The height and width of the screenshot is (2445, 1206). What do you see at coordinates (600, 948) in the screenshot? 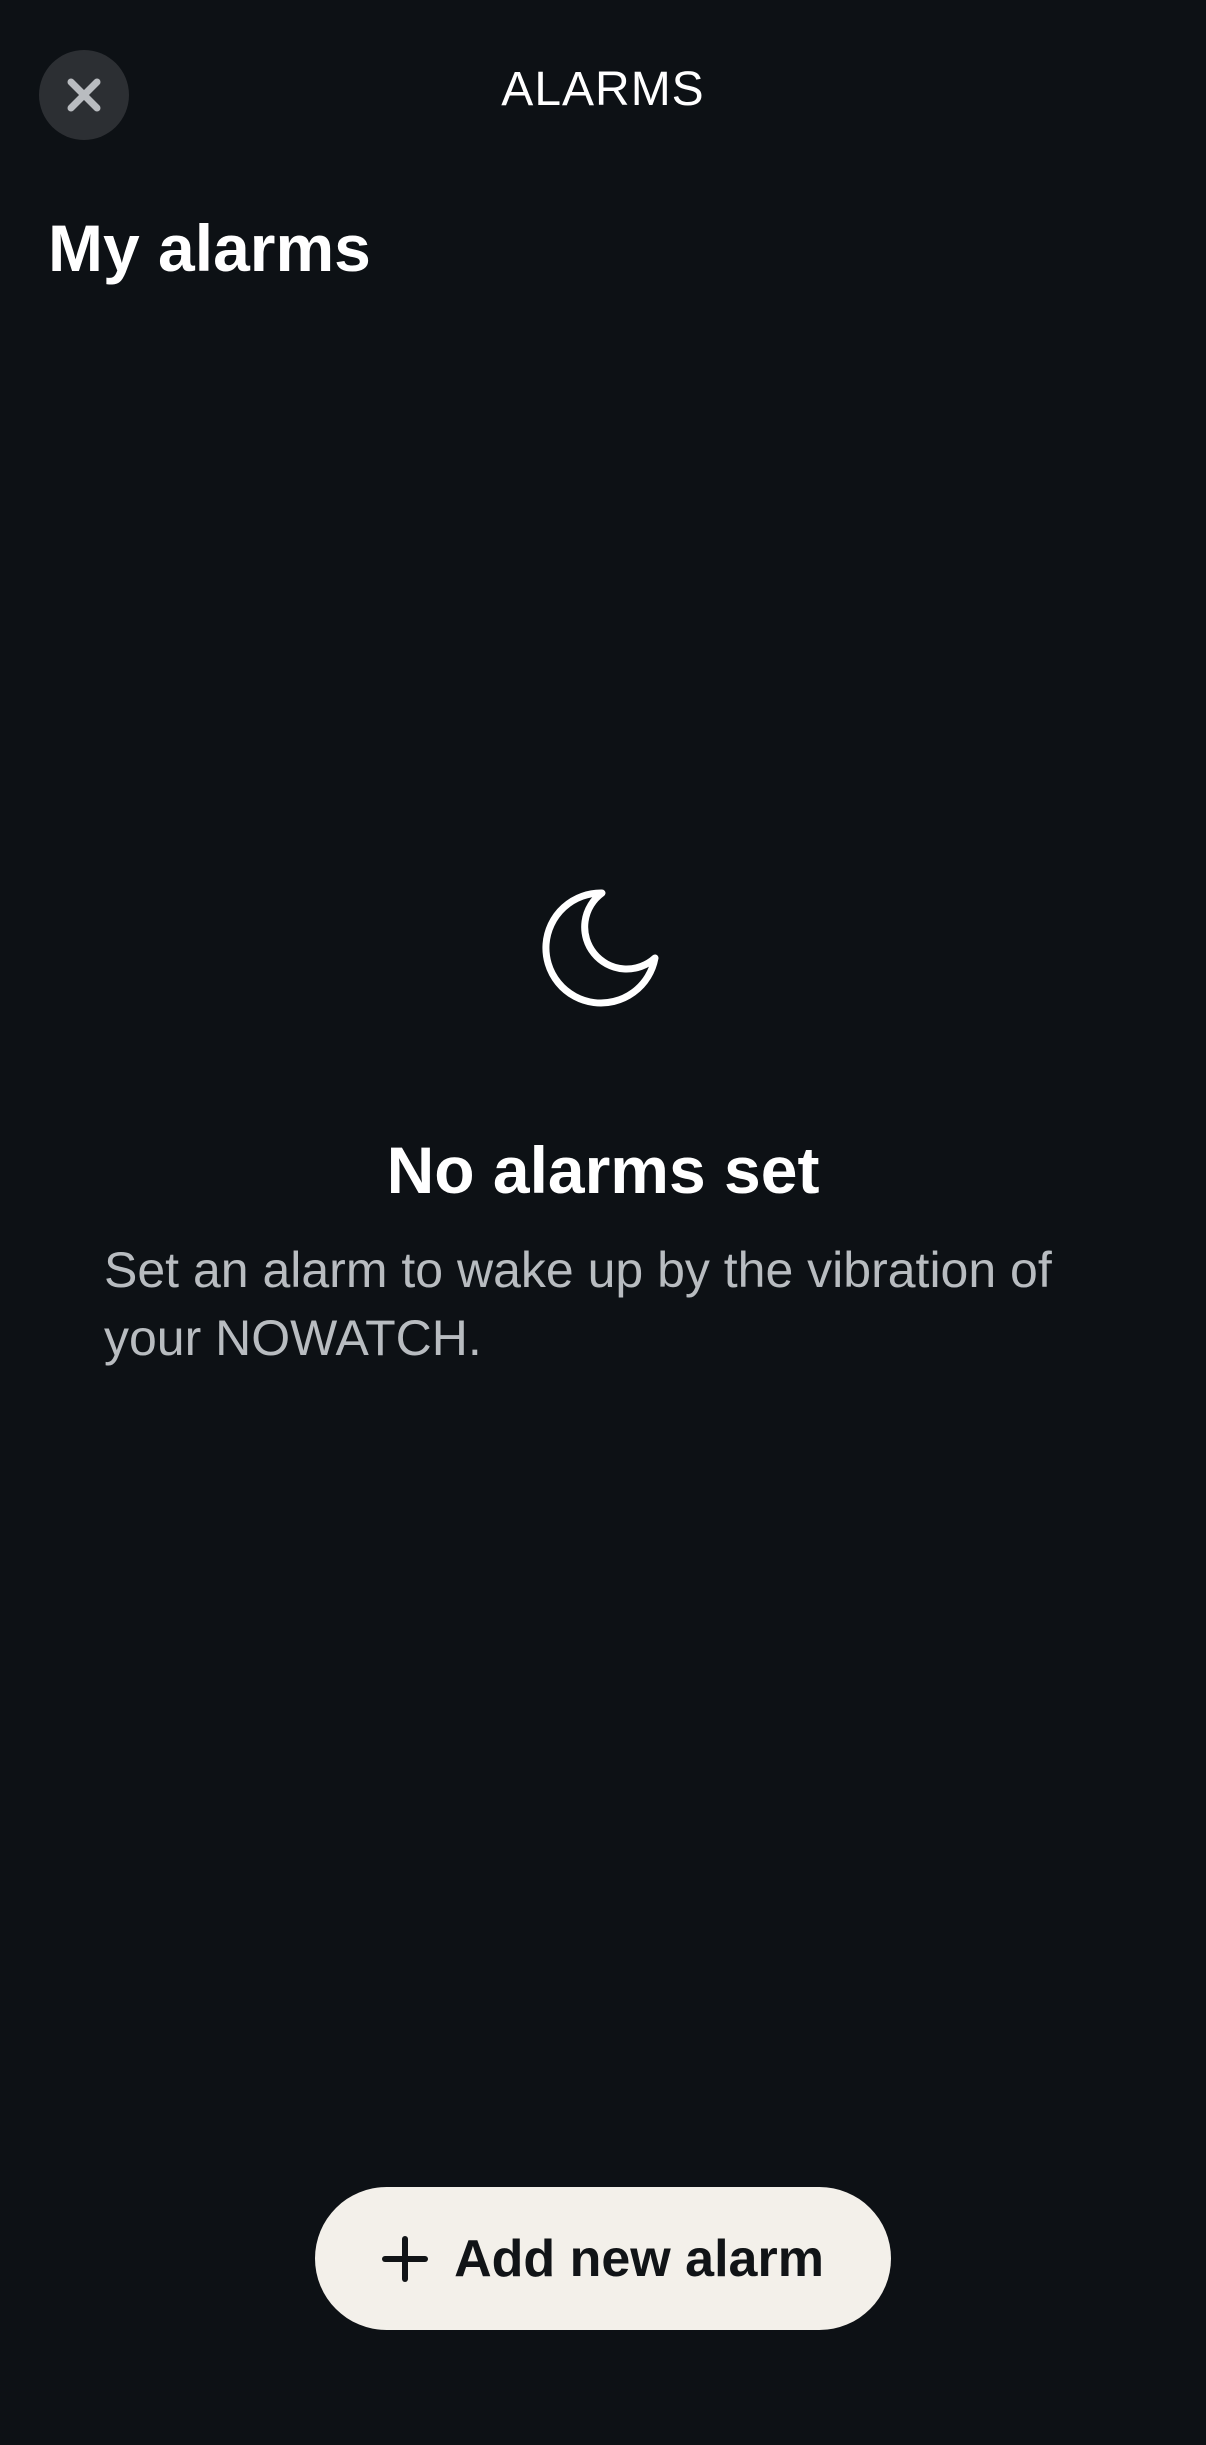
I see `moon-icon` at bounding box center [600, 948].